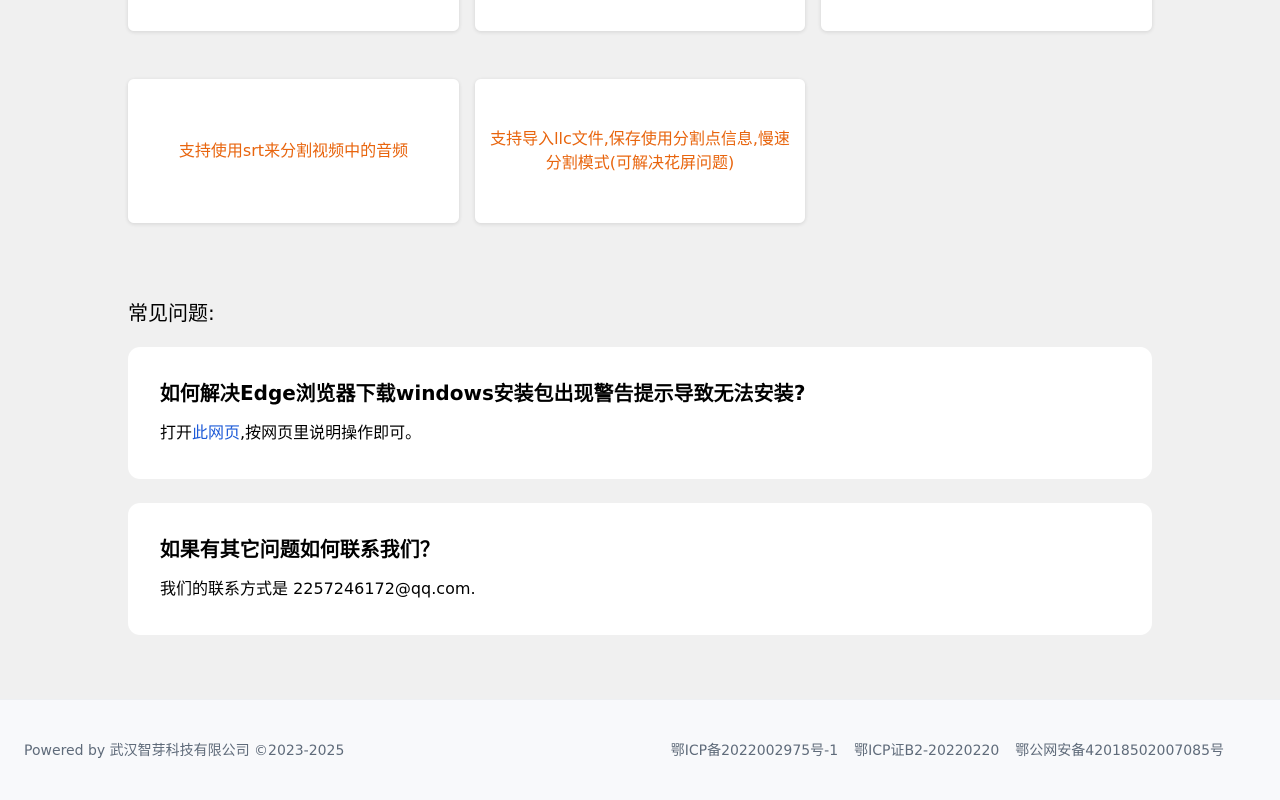 This screenshot has width=1280, height=800. I want to click on faq-answer-suffix: ,按网页里说明操作即可。, so click(331, 432).